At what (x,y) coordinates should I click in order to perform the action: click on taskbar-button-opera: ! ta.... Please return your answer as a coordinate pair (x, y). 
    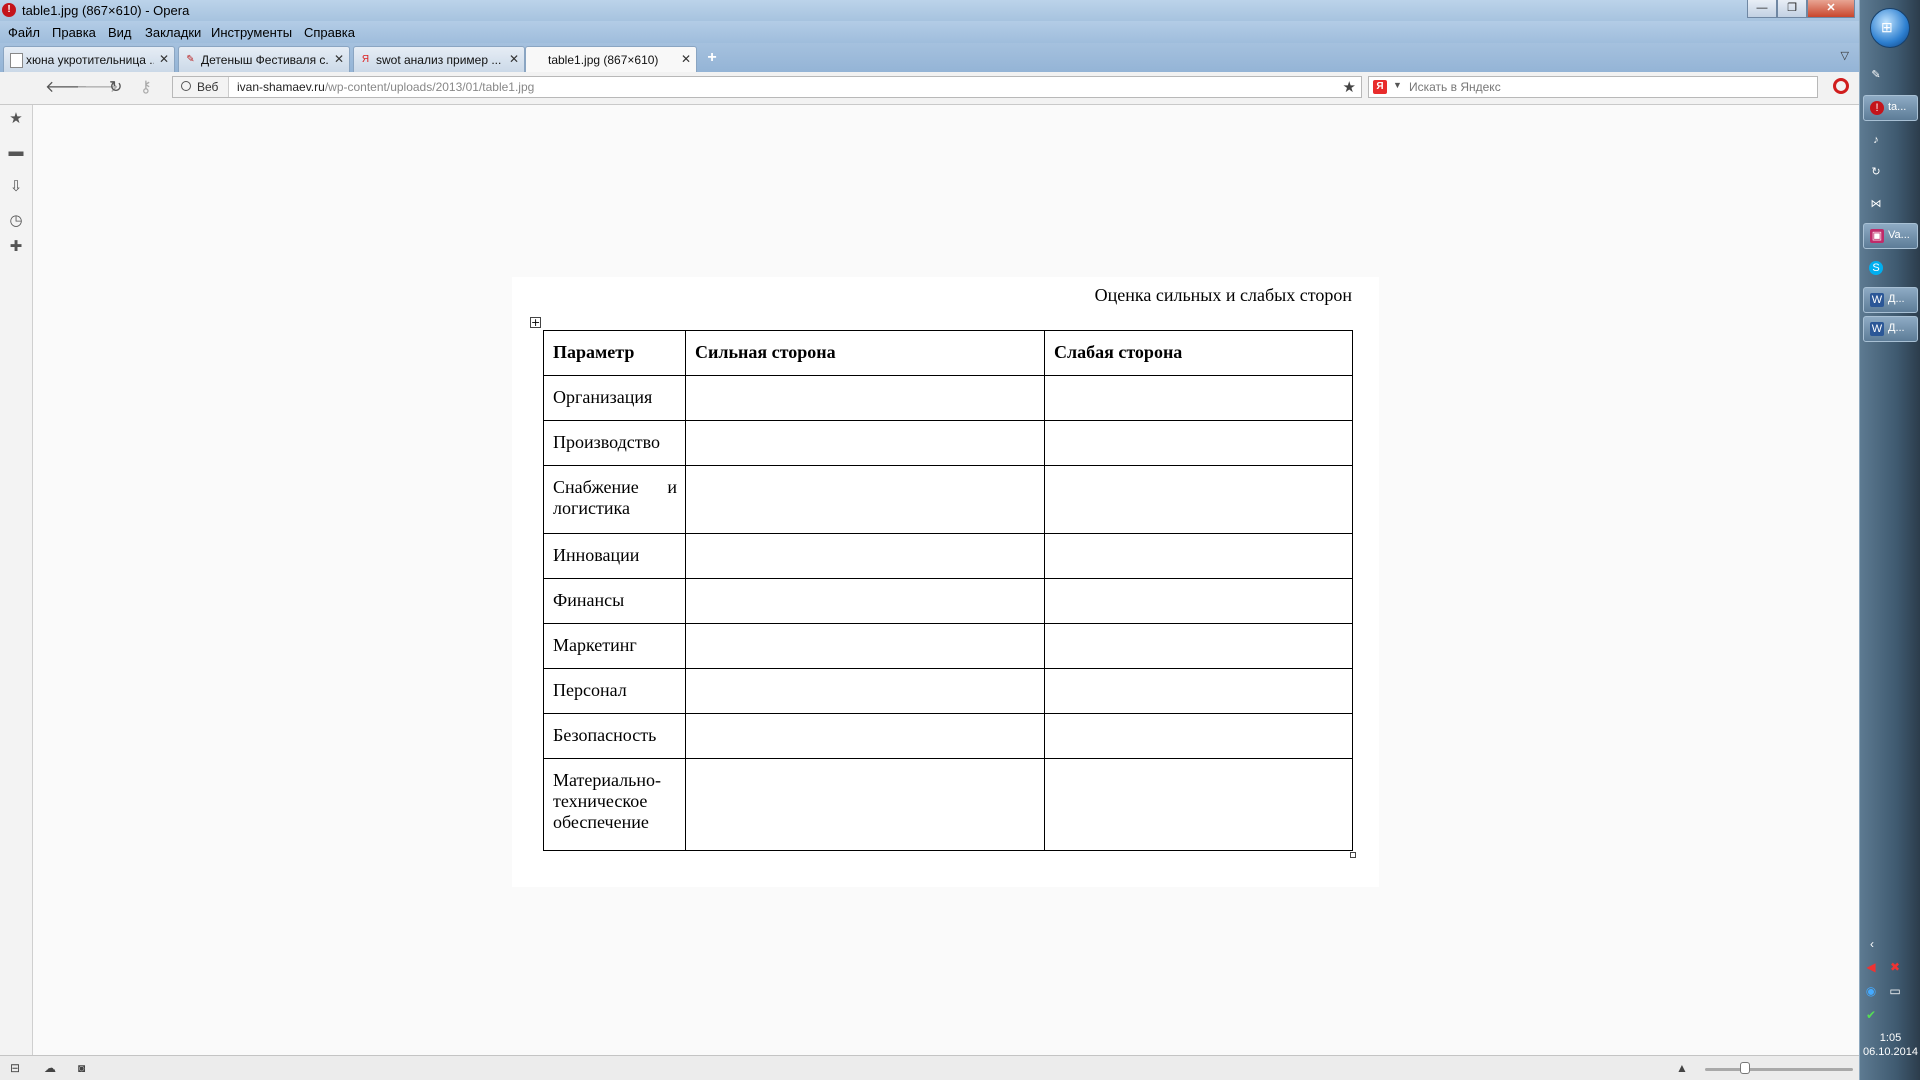
    Looking at the image, I should click on (1890, 108).